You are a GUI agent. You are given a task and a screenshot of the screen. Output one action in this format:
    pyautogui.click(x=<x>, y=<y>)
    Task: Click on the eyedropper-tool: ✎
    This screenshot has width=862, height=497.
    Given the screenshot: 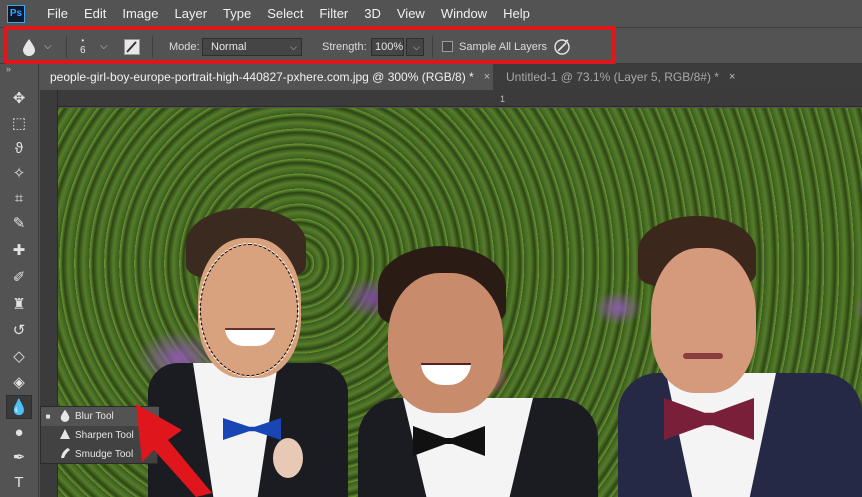 What is the action you would take?
    pyautogui.click(x=19, y=223)
    